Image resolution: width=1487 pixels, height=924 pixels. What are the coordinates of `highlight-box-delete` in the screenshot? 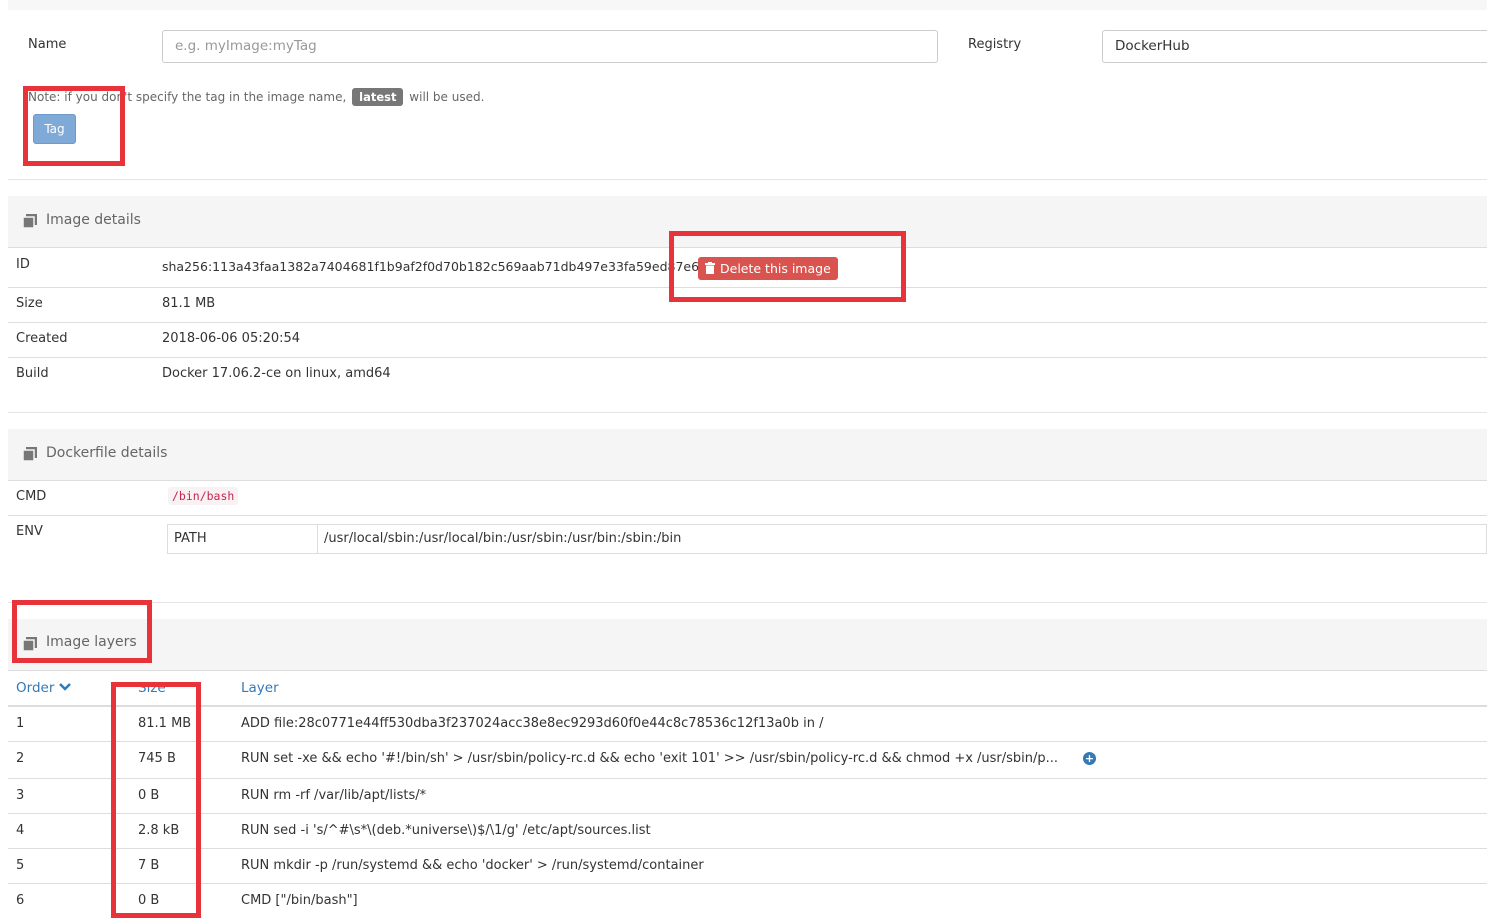 It's located at (787, 266).